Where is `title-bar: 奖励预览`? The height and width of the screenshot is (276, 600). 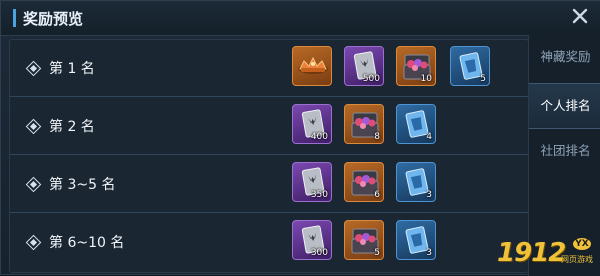
title-bar: 奖励预览 is located at coordinates (300, 18).